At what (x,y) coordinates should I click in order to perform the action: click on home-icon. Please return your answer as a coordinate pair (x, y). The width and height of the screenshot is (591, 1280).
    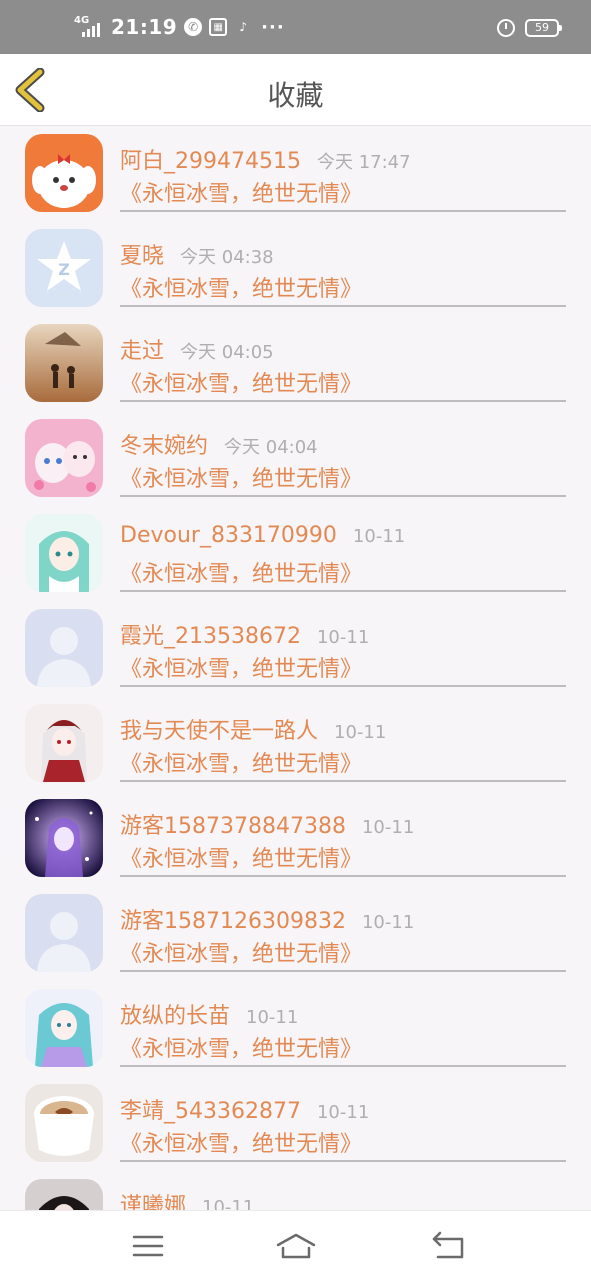
    Looking at the image, I should click on (296, 1246).